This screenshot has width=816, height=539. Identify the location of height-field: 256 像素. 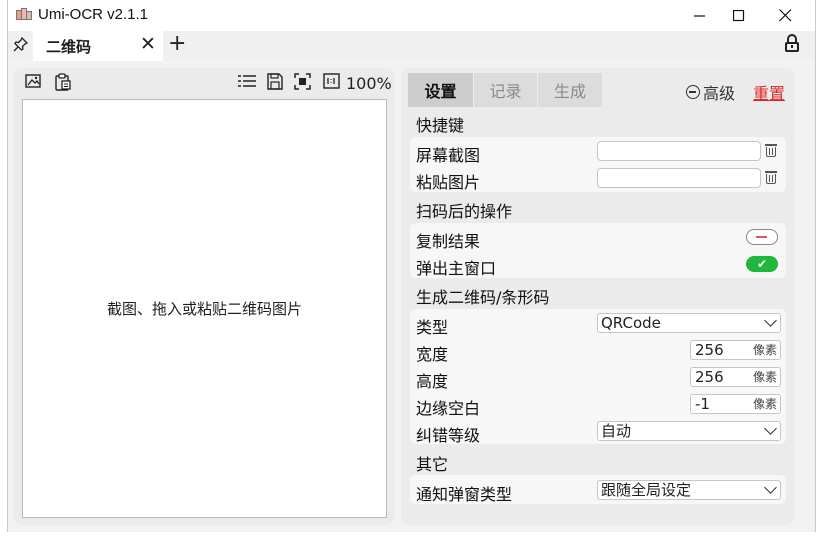
(735, 377).